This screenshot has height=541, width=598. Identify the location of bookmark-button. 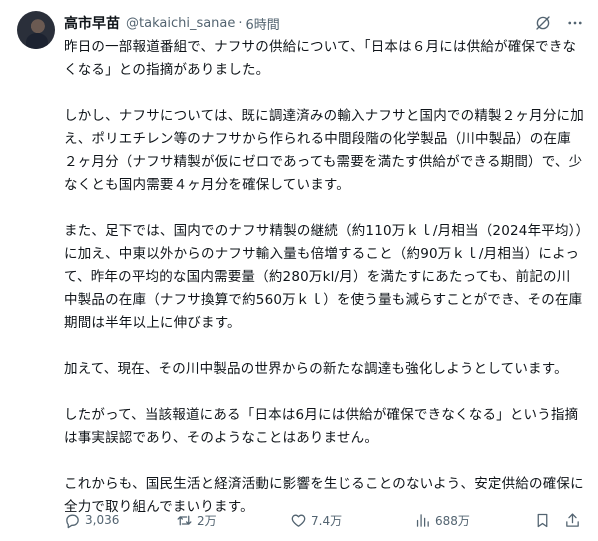
(544, 520).